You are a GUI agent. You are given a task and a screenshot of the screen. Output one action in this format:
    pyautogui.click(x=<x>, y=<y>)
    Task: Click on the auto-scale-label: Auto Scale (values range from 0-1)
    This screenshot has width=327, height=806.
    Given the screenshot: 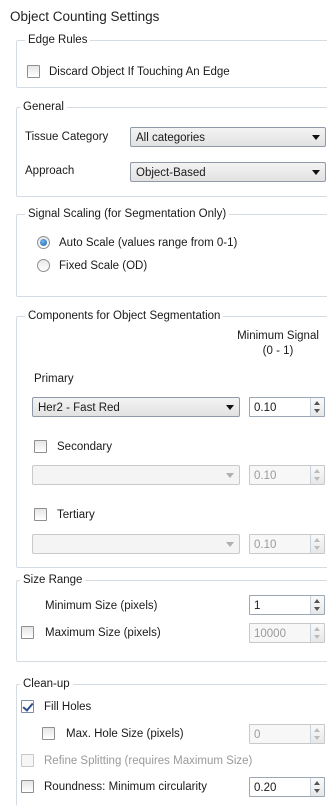 What is the action you would take?
    pyautogui.click(x=148, y=243)
    